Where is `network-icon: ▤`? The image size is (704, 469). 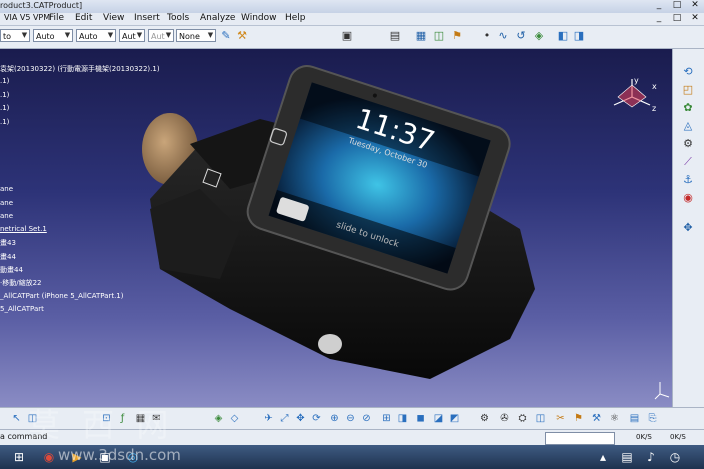 network-icon: ▤ is located at coordinates (627, 457).